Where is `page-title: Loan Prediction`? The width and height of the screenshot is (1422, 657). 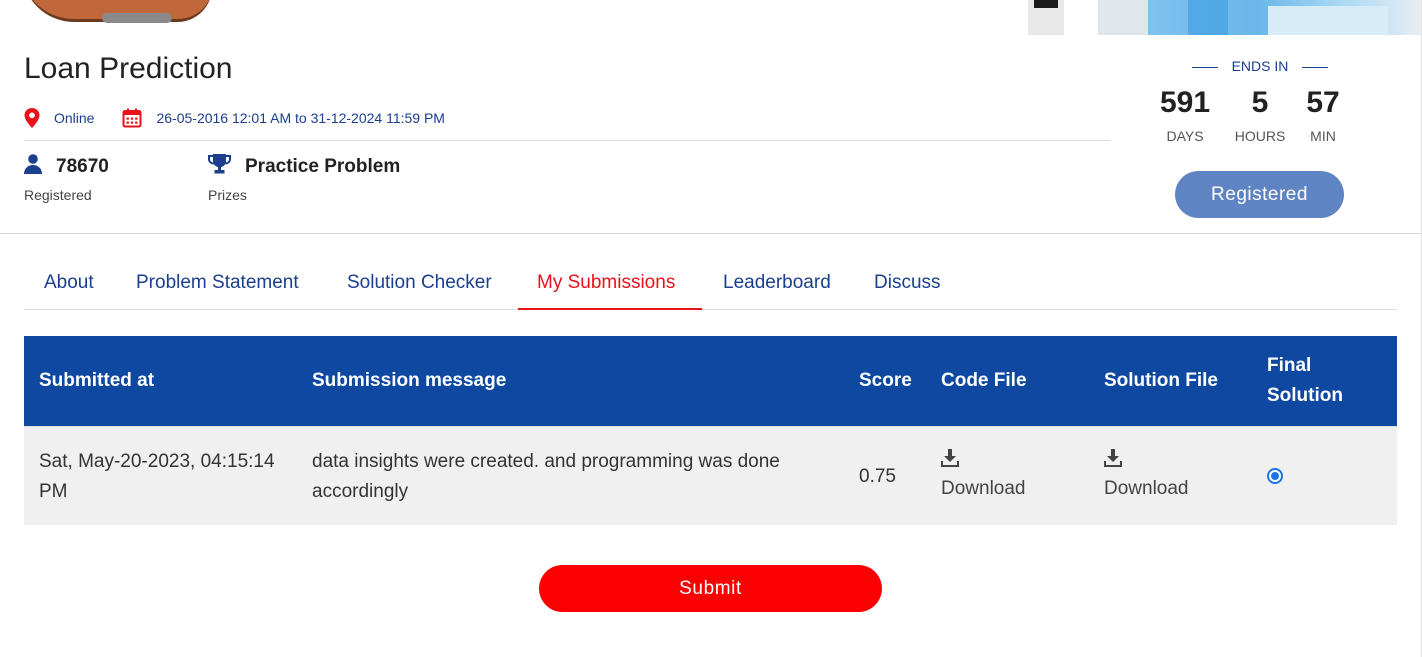 page-title: Loan Prediction is located at coordinates (128, 68).